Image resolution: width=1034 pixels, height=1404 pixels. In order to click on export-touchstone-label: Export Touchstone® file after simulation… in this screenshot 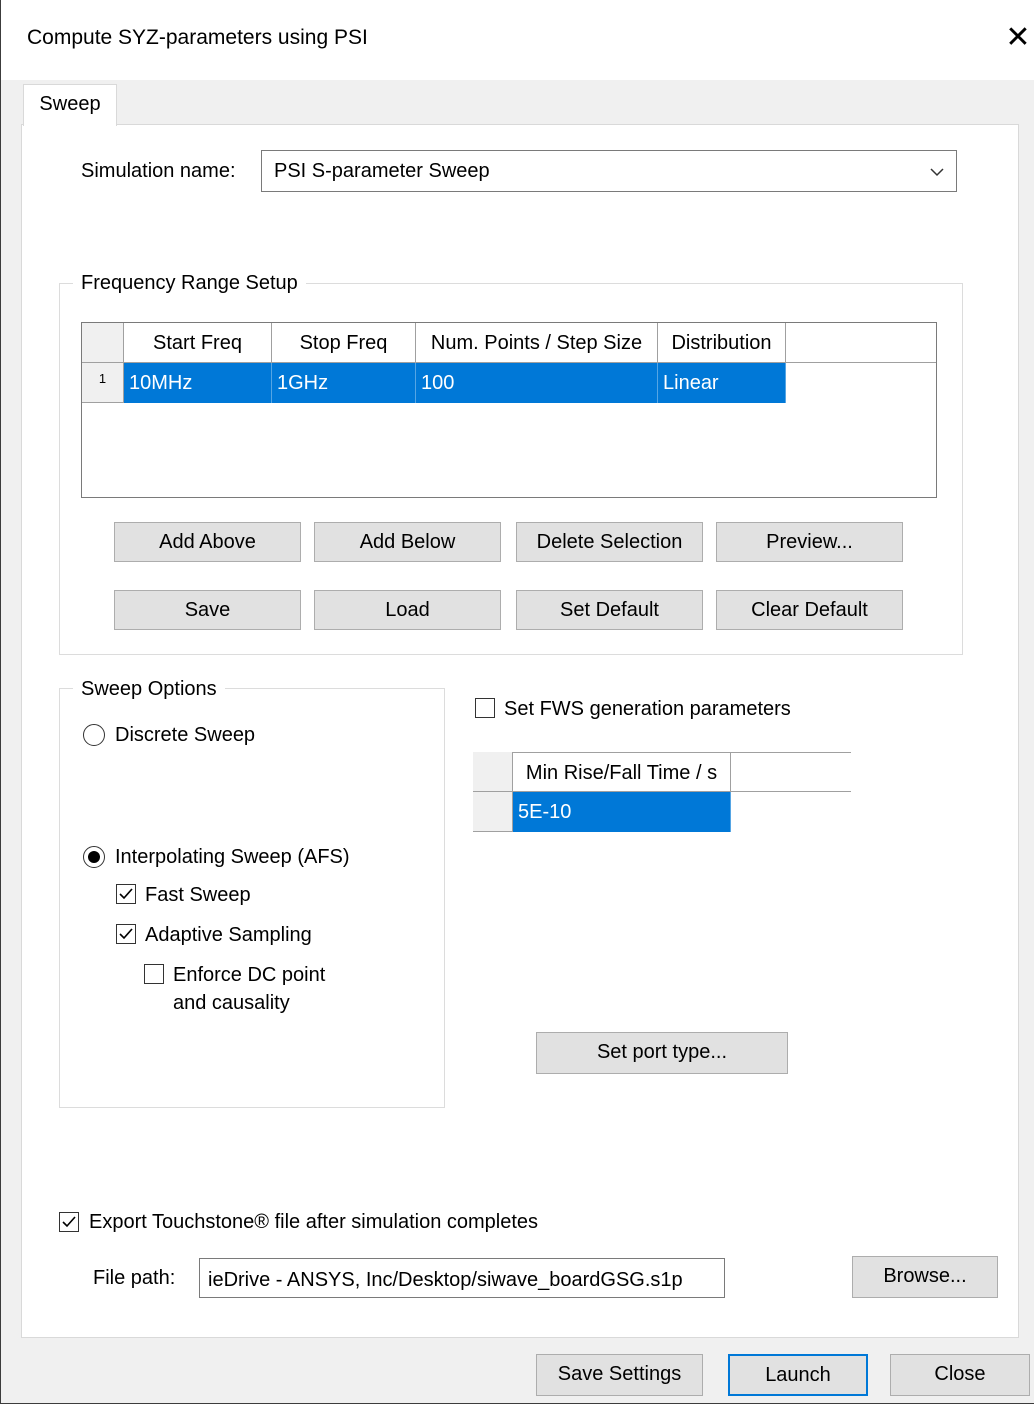, I will do `click(314, 1222)`.